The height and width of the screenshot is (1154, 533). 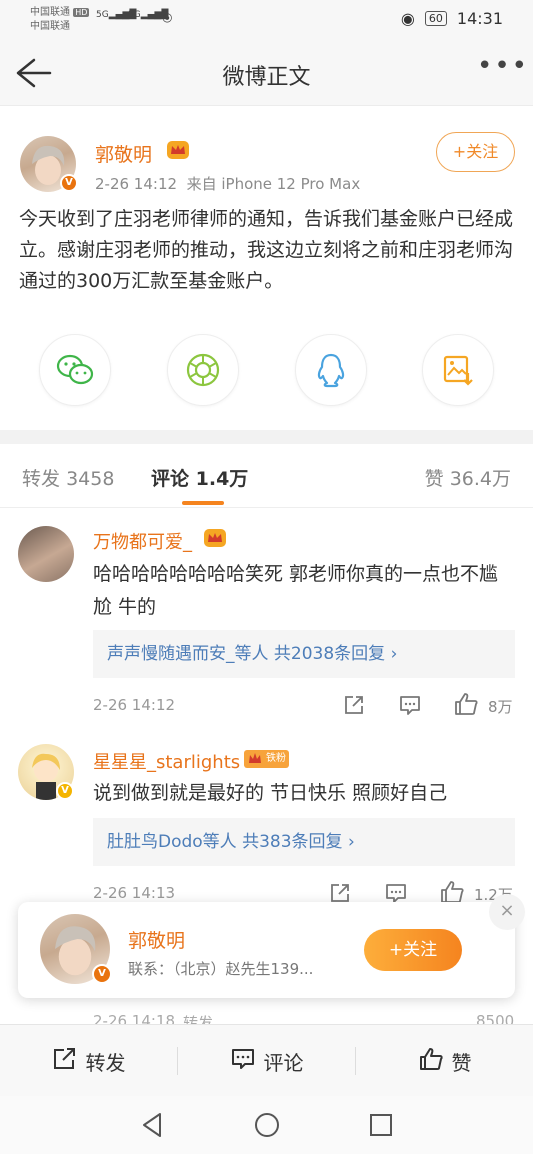 I want to click on commenter-name: 万物都可爱_, so click(x=142, y=541).